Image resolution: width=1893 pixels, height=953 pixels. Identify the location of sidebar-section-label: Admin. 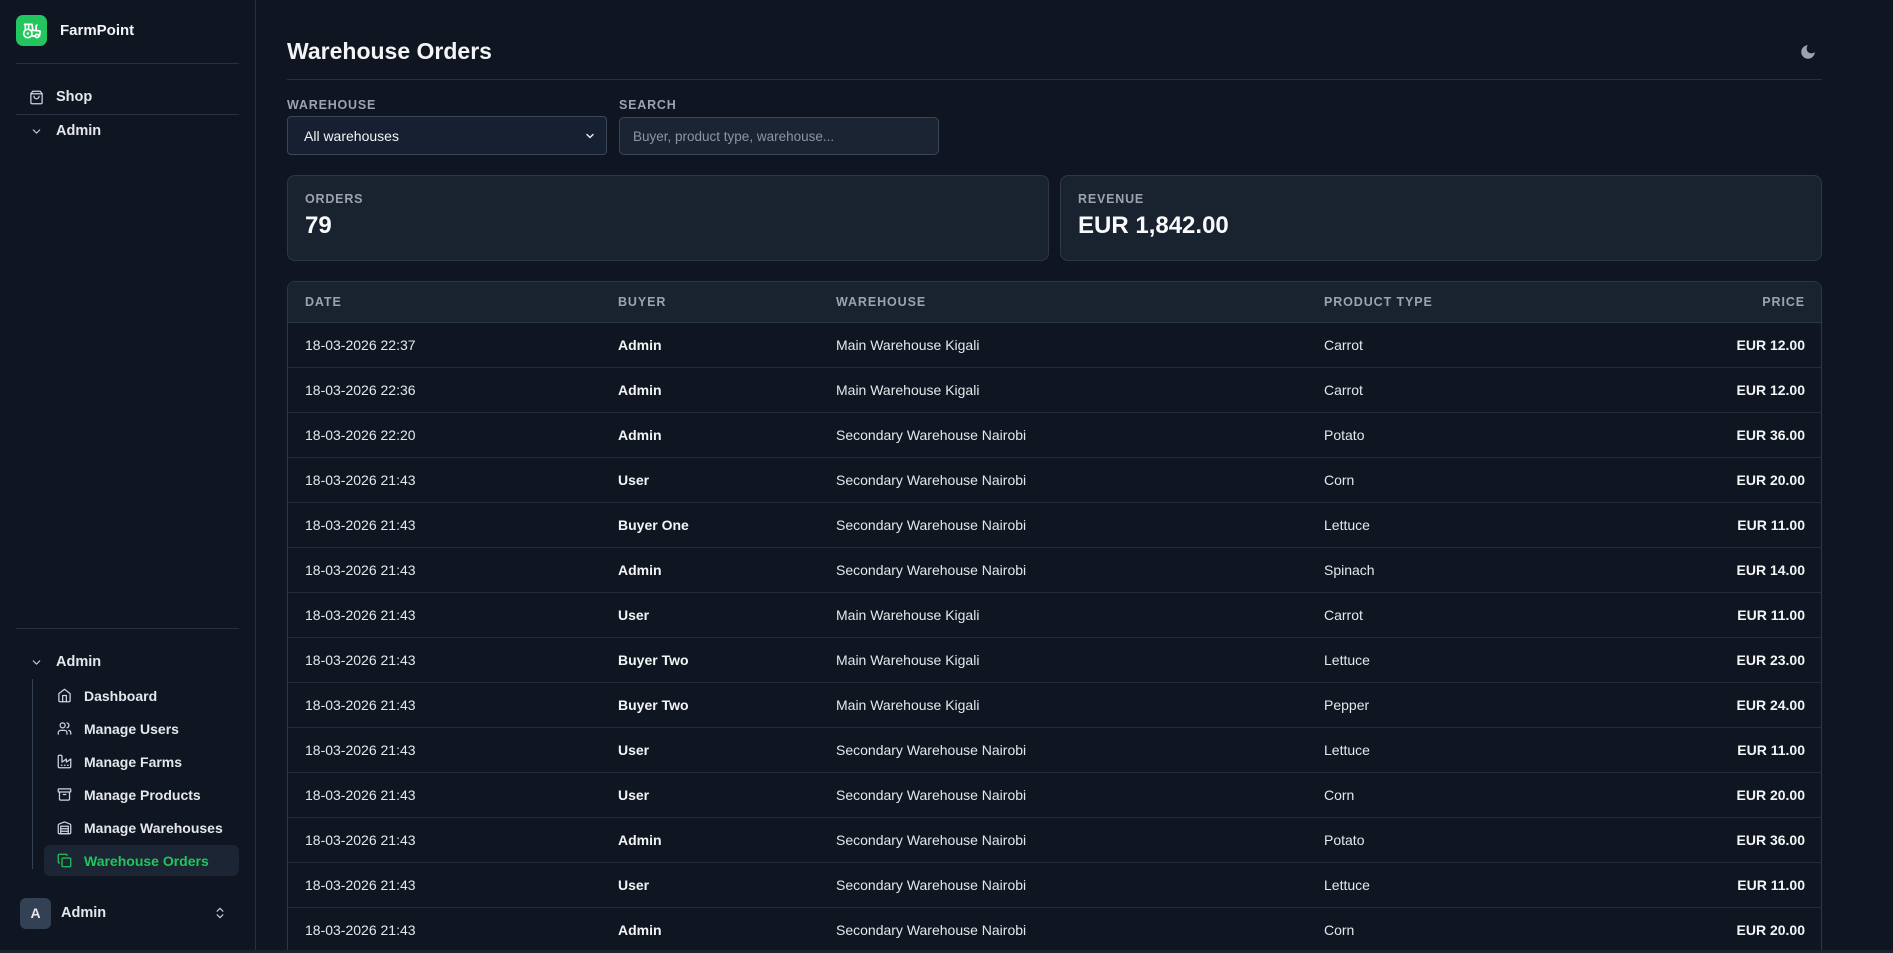
(79, 662).